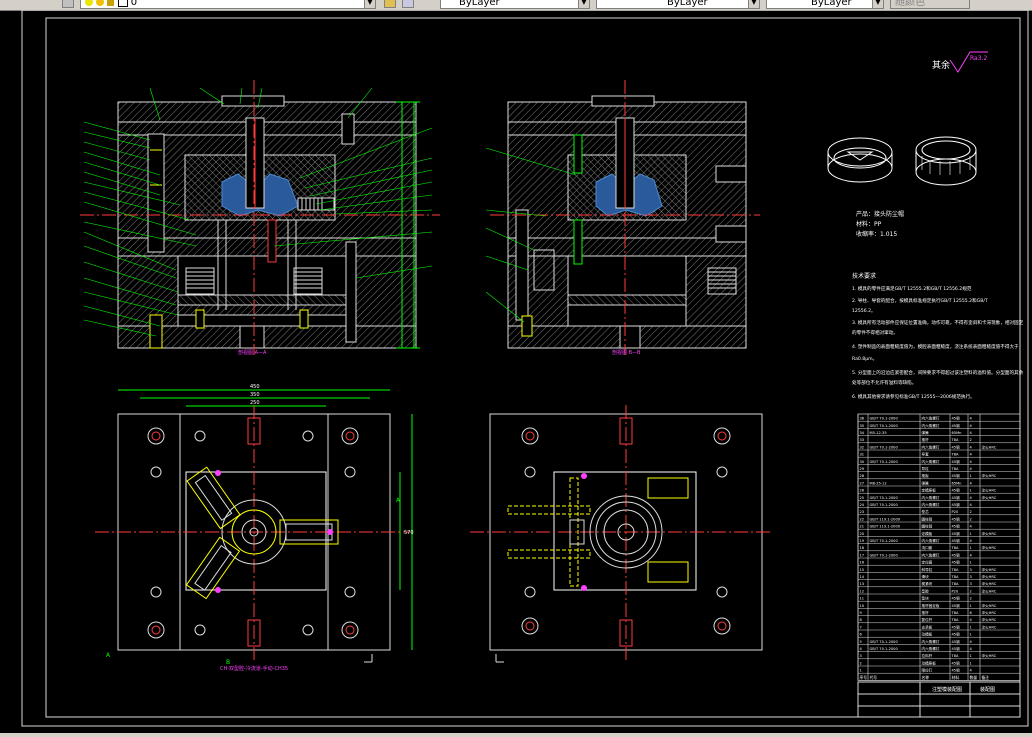  Describe the element at coordinates (986, 677) in the screenshot. I see `bom-header-cell: 备注` at that location.